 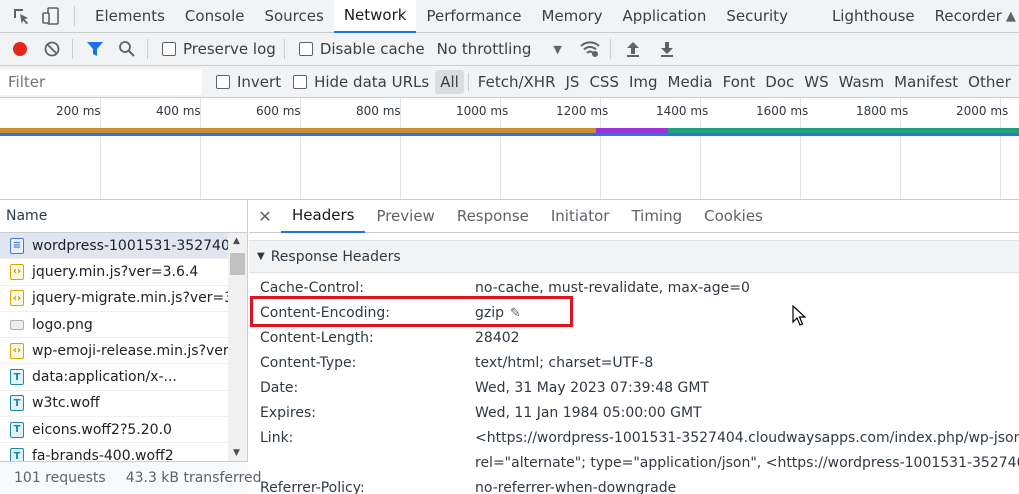 I want to click on request-row: logo.png, so click(x=114, y=325).